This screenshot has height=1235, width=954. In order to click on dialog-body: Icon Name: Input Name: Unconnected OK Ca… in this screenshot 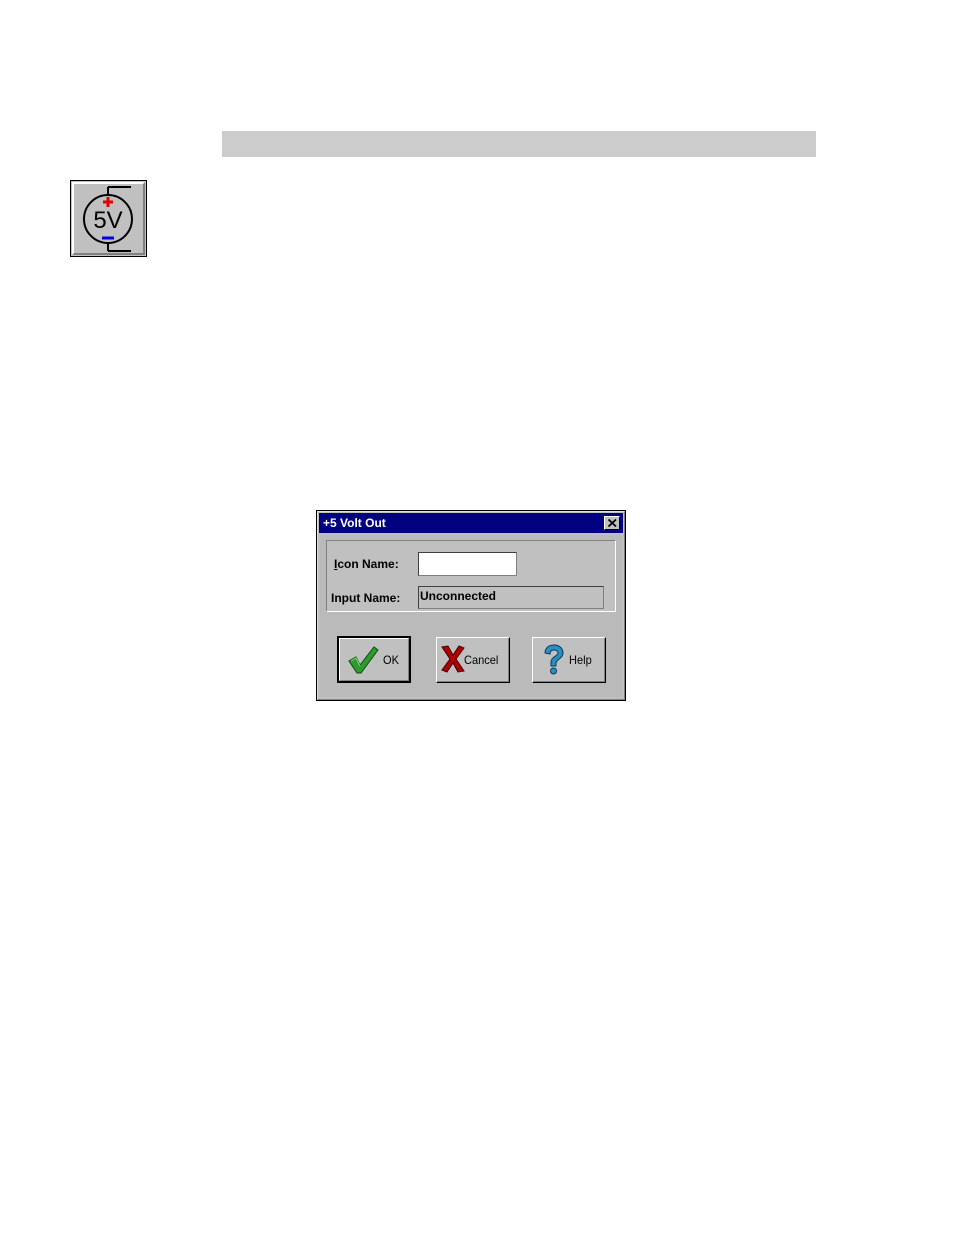, I will do `click(471, 616)`.